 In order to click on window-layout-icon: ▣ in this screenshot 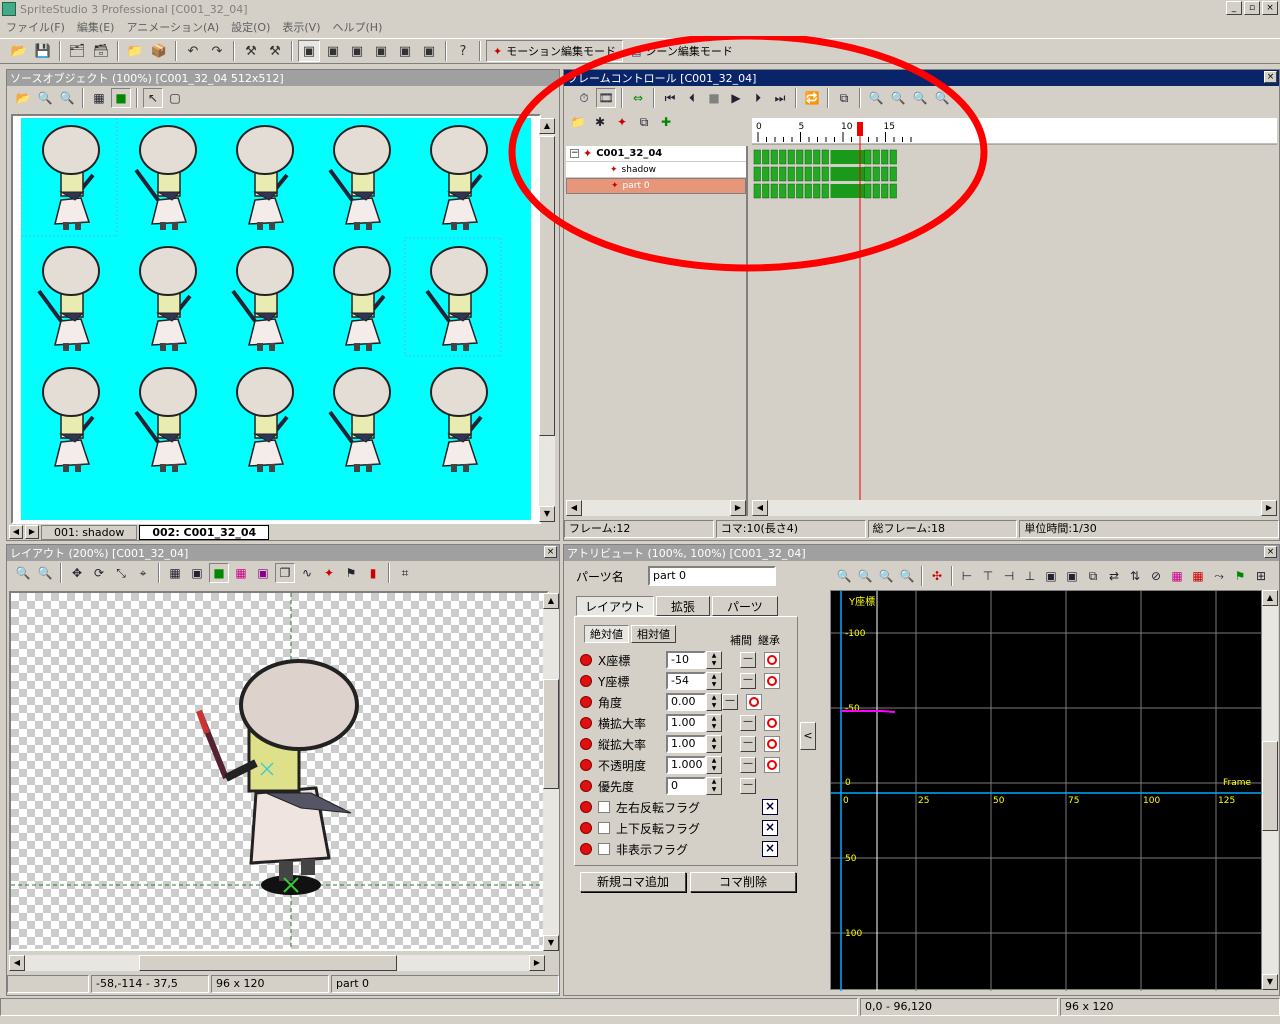, I will do `click(357, 51)`.